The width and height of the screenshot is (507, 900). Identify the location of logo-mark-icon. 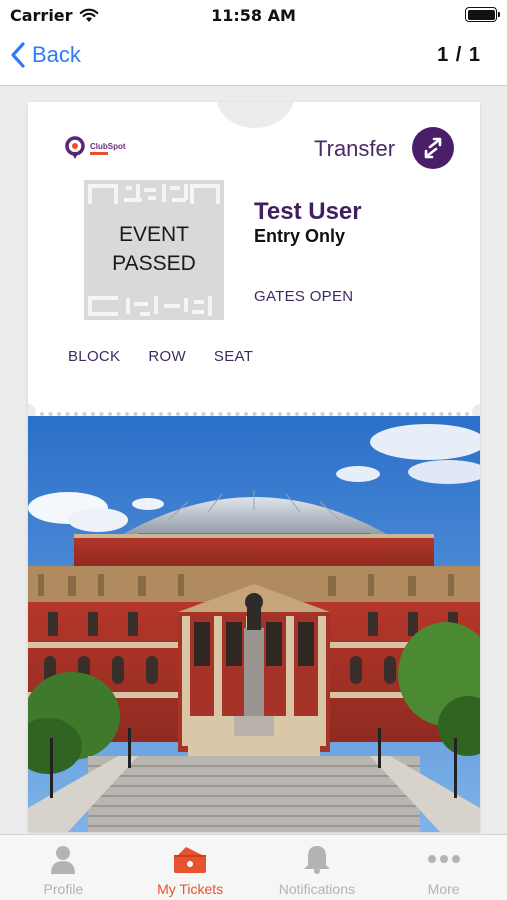
(75, 147).